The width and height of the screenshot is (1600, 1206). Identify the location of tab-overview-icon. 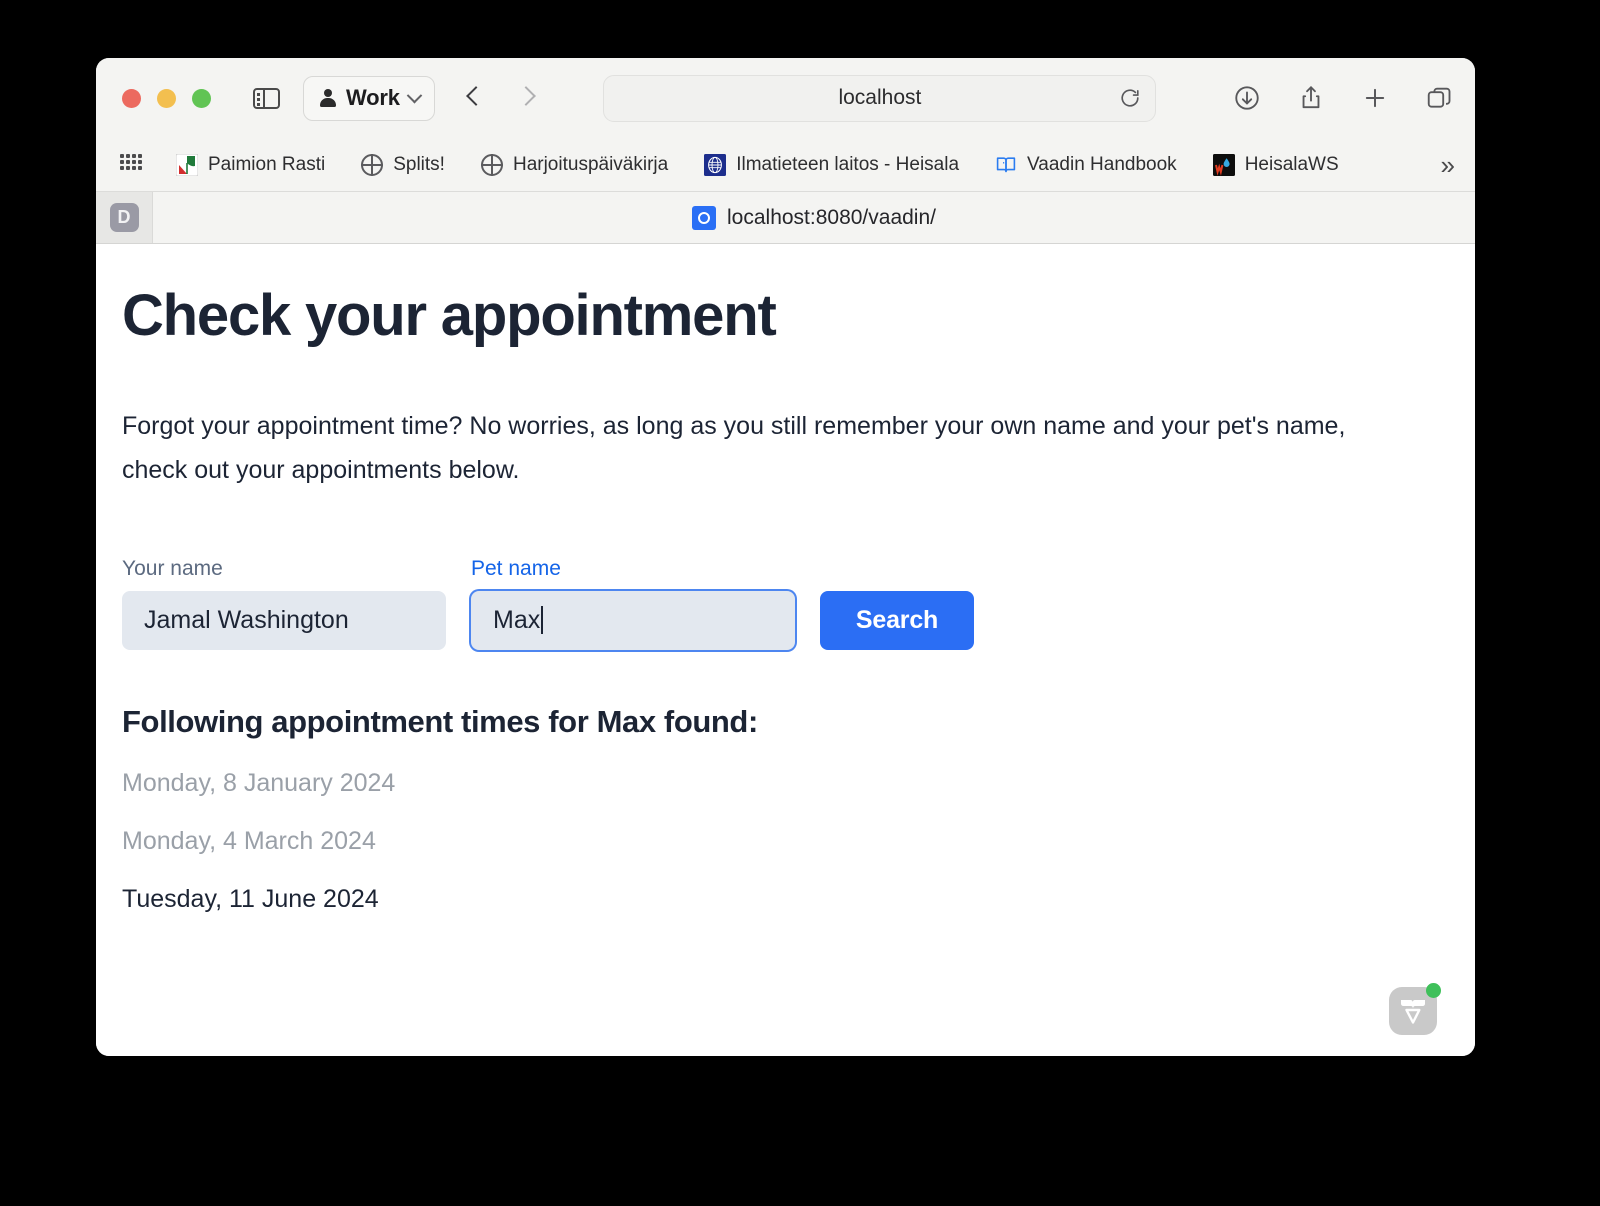
(1439, 98).